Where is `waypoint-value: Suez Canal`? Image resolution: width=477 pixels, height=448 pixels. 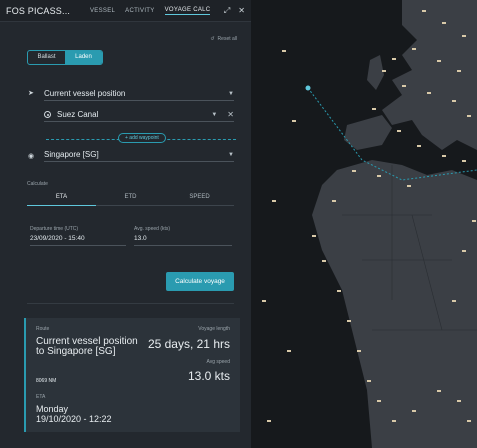 waypoint-value: Suez Canal is located at coordinates (78, 114).